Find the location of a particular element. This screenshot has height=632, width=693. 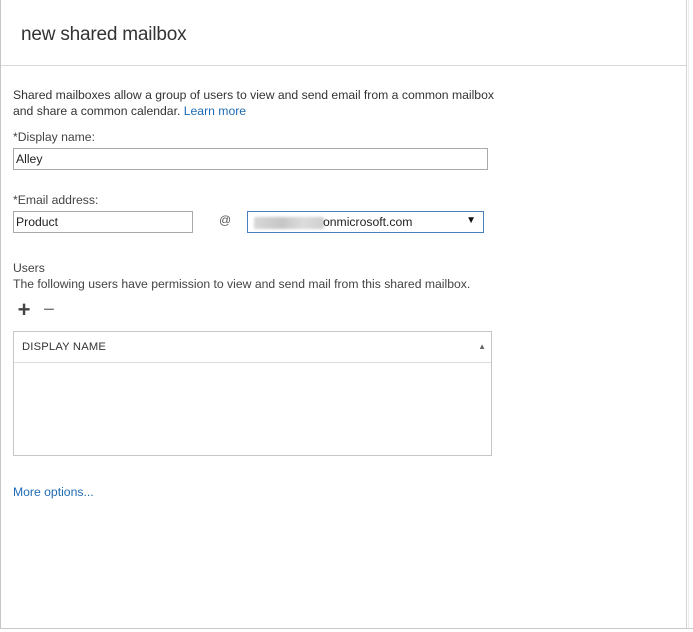

users-heading: Users is located at coordinates (29, 268).